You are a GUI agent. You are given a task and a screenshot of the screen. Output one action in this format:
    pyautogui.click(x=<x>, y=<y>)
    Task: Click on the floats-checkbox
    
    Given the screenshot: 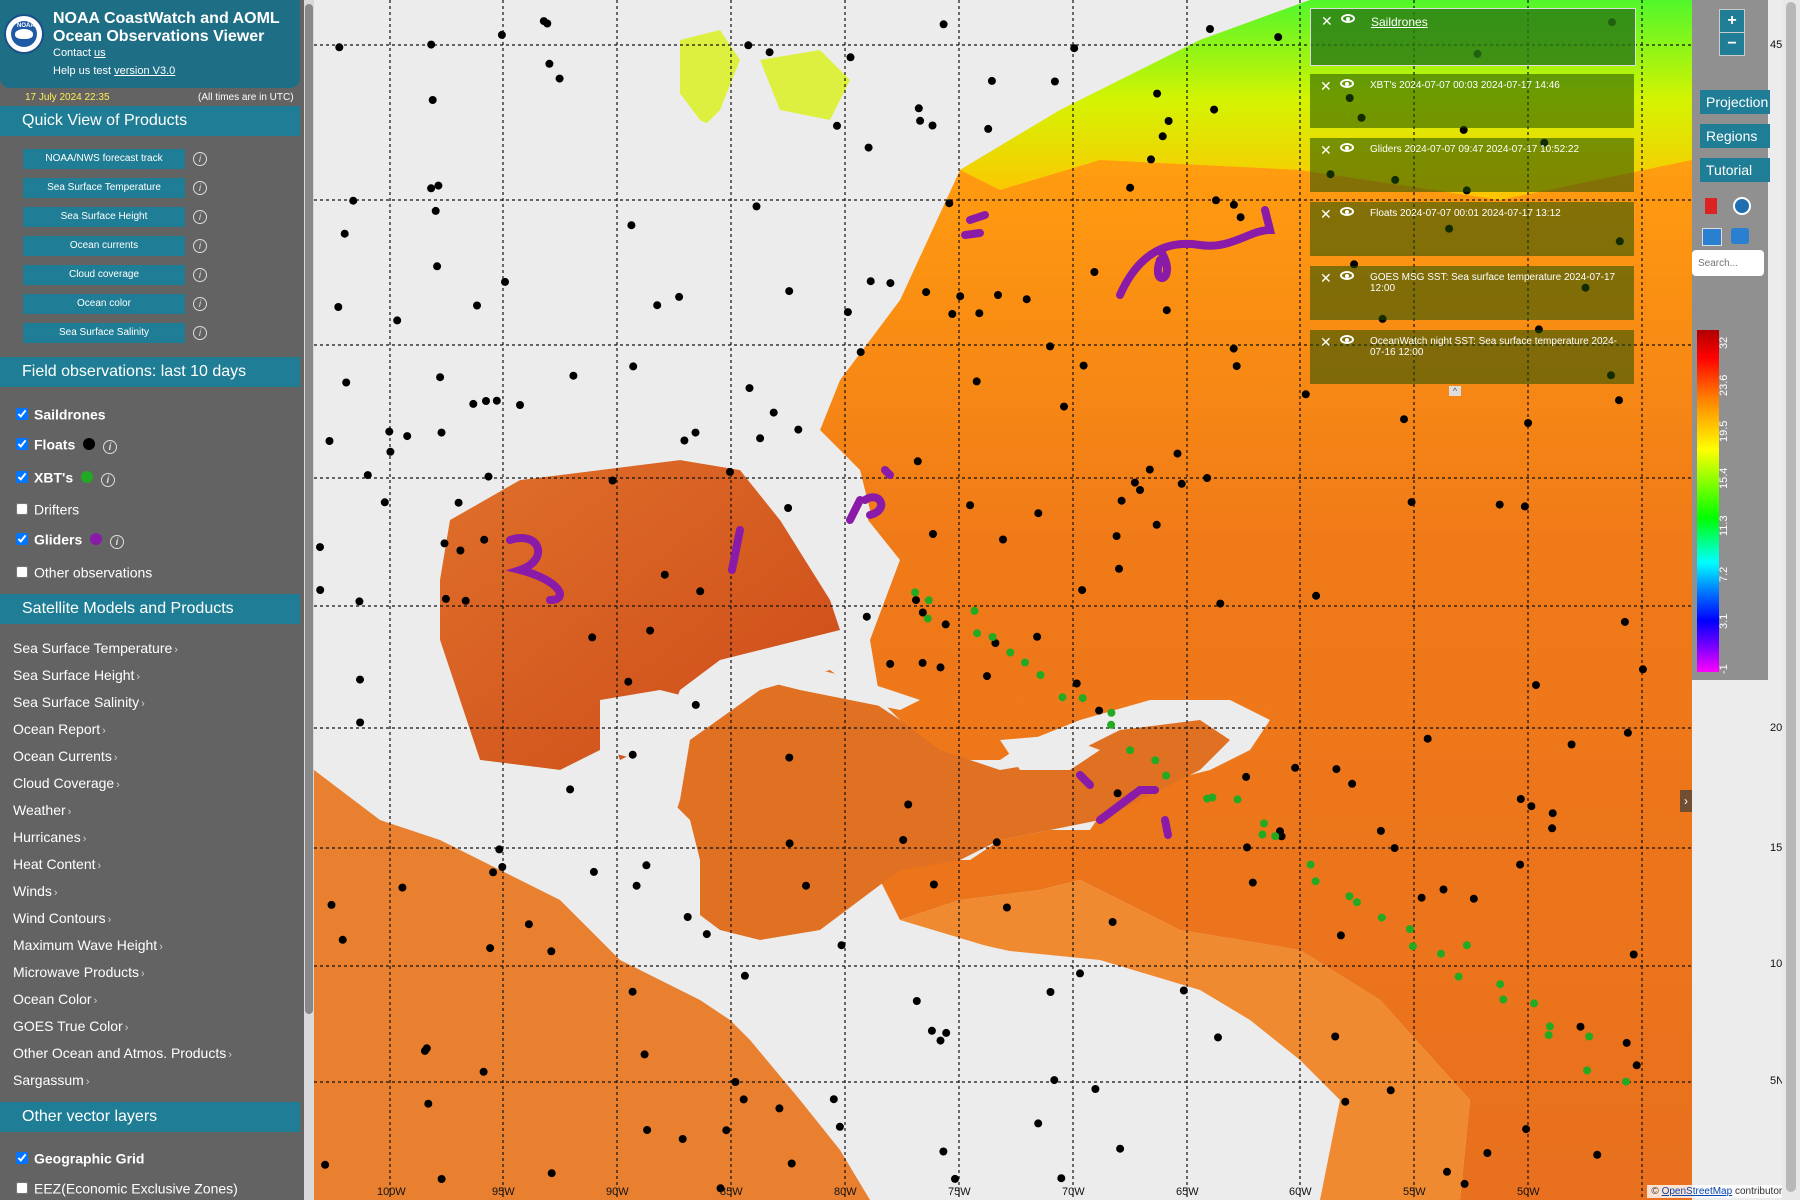 What is the action you would take?
    pyautogui.click(x=22, y=444)
    